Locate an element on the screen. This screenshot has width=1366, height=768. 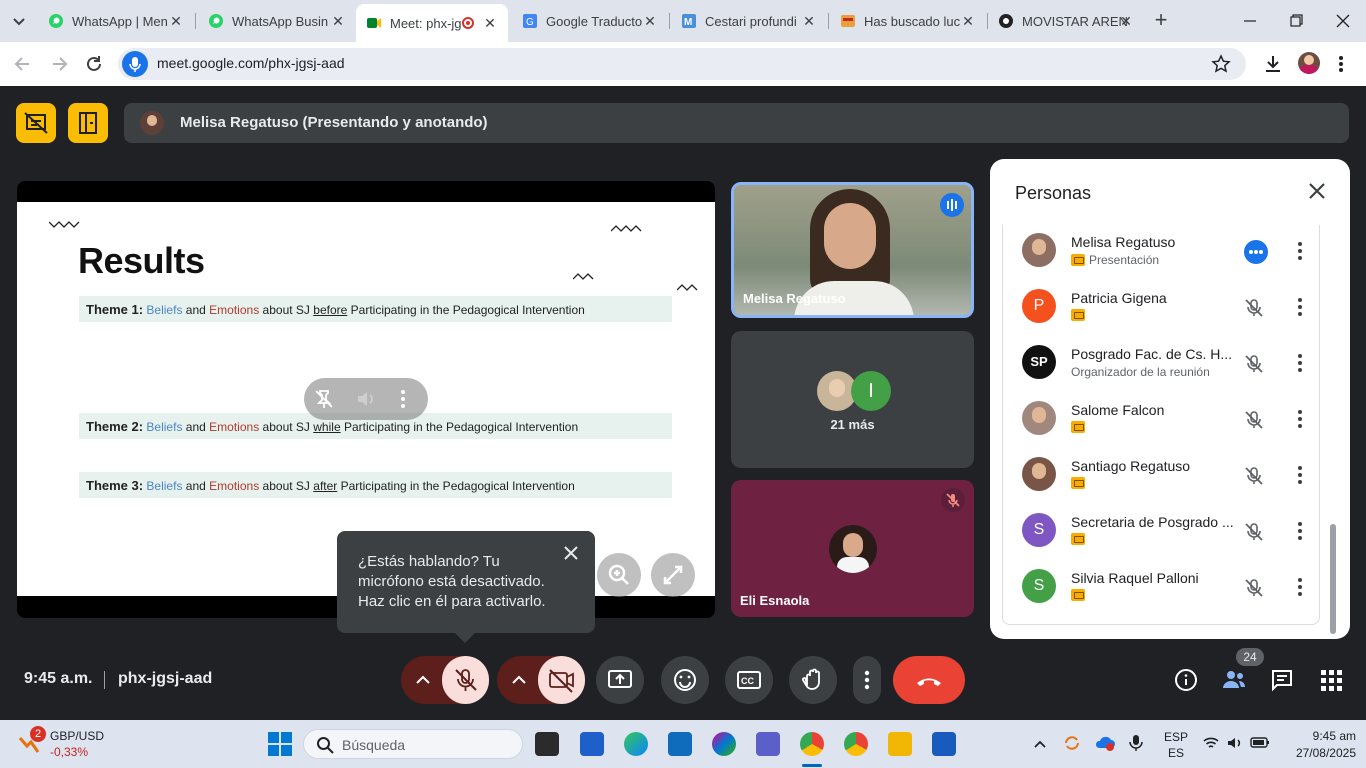
participant-row: P Patricia Gigena is located at coordinates (1162, 309).